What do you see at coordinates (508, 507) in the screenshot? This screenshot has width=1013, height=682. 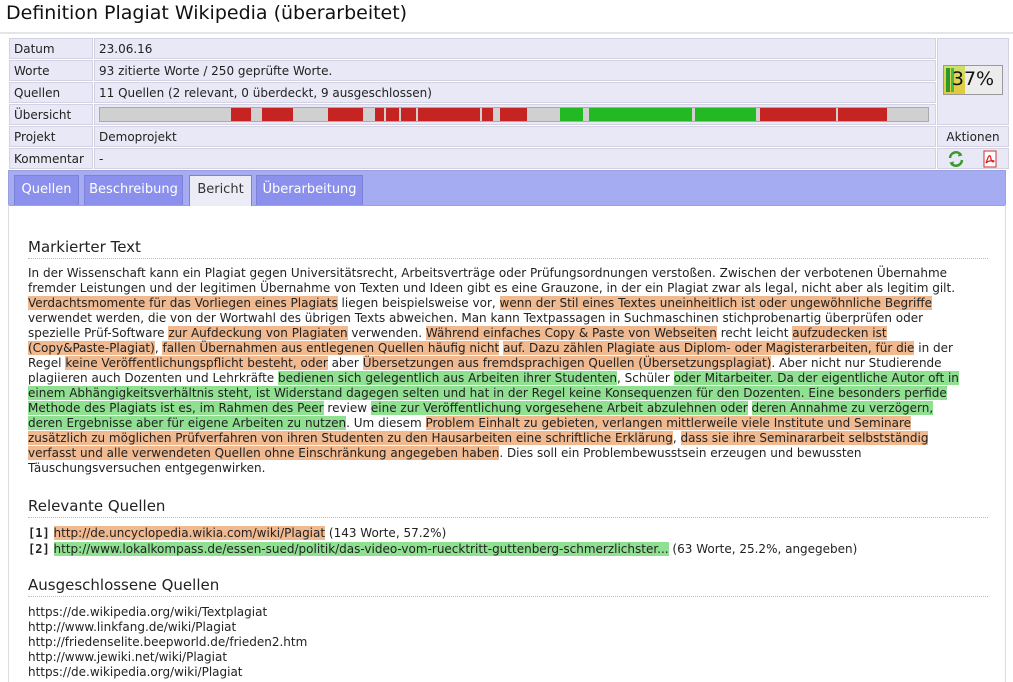 I see `relevant-sources-heading: Relevante Quellen` at bounding box center [508, 507].